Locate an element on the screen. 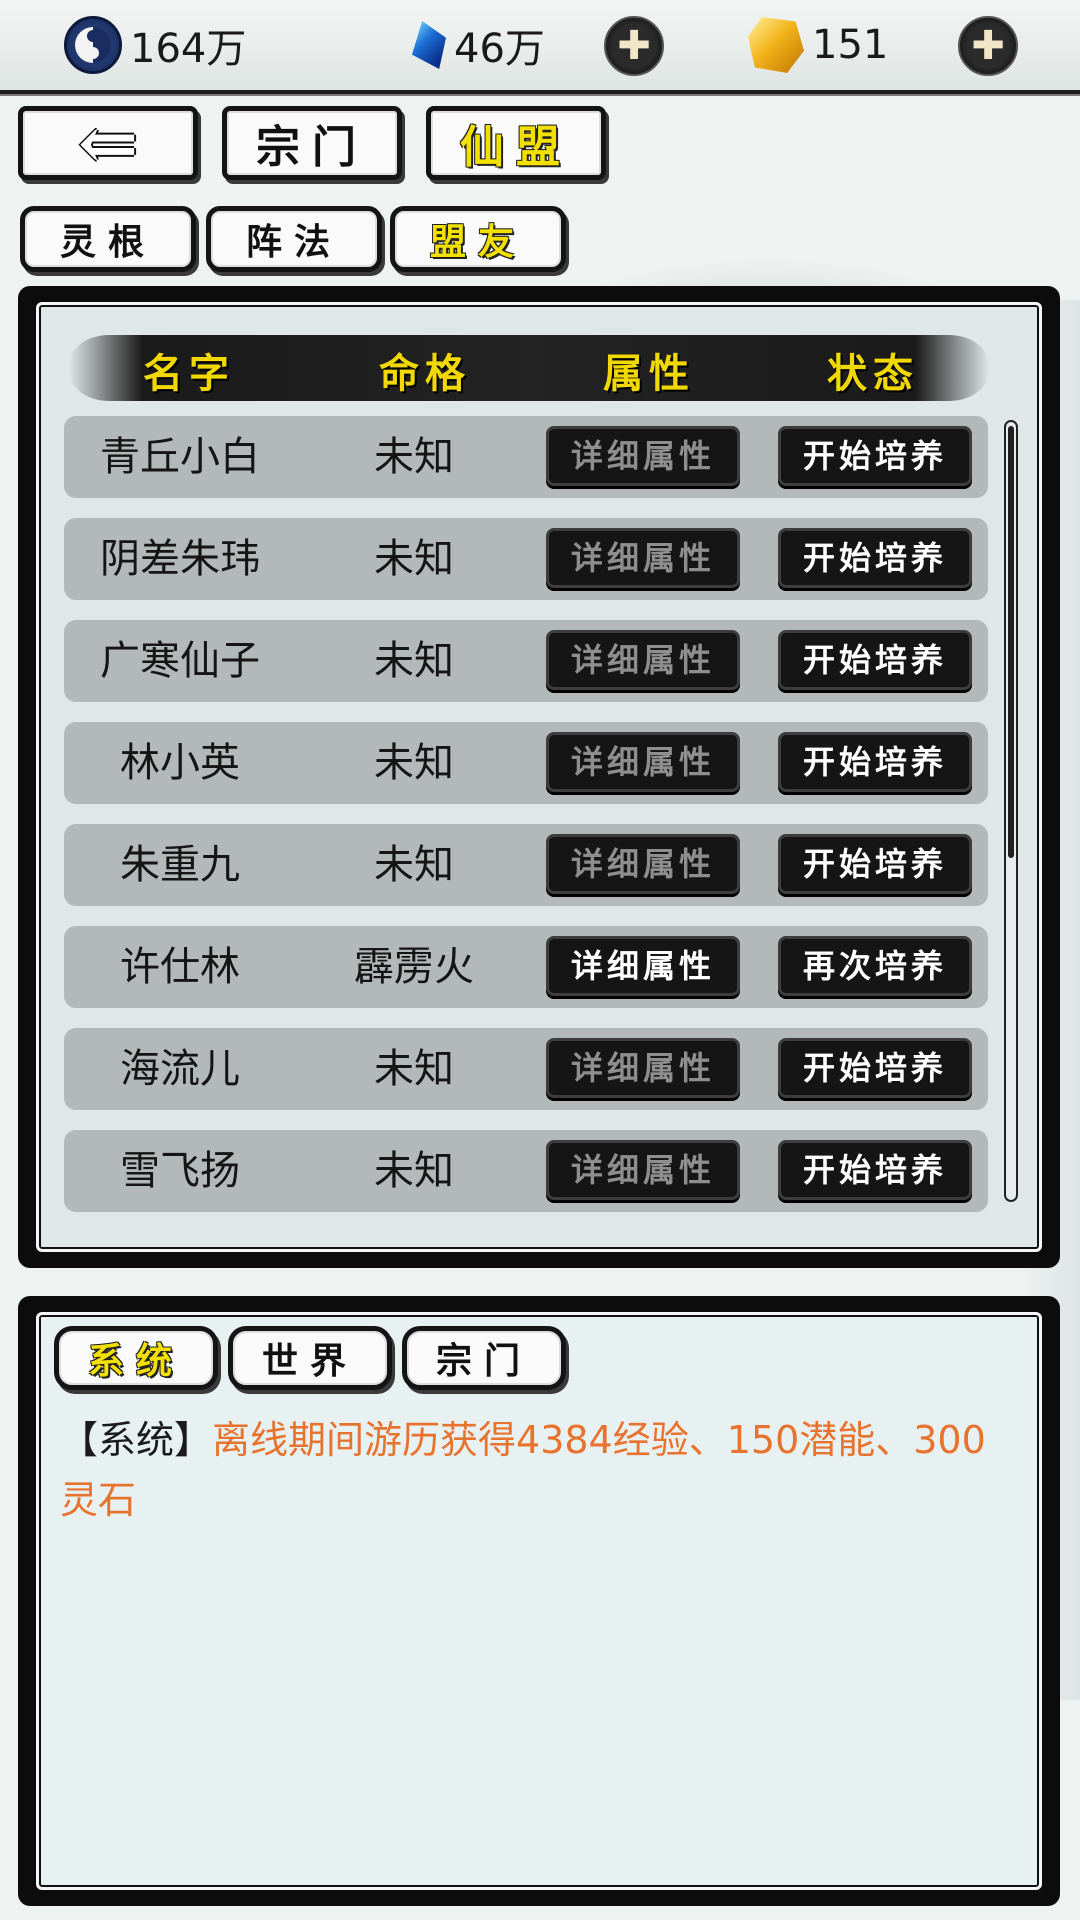 This screenshot has height=1920, width=1080. ally-fate: 霹雳火 is located at coordinates (414, 967).